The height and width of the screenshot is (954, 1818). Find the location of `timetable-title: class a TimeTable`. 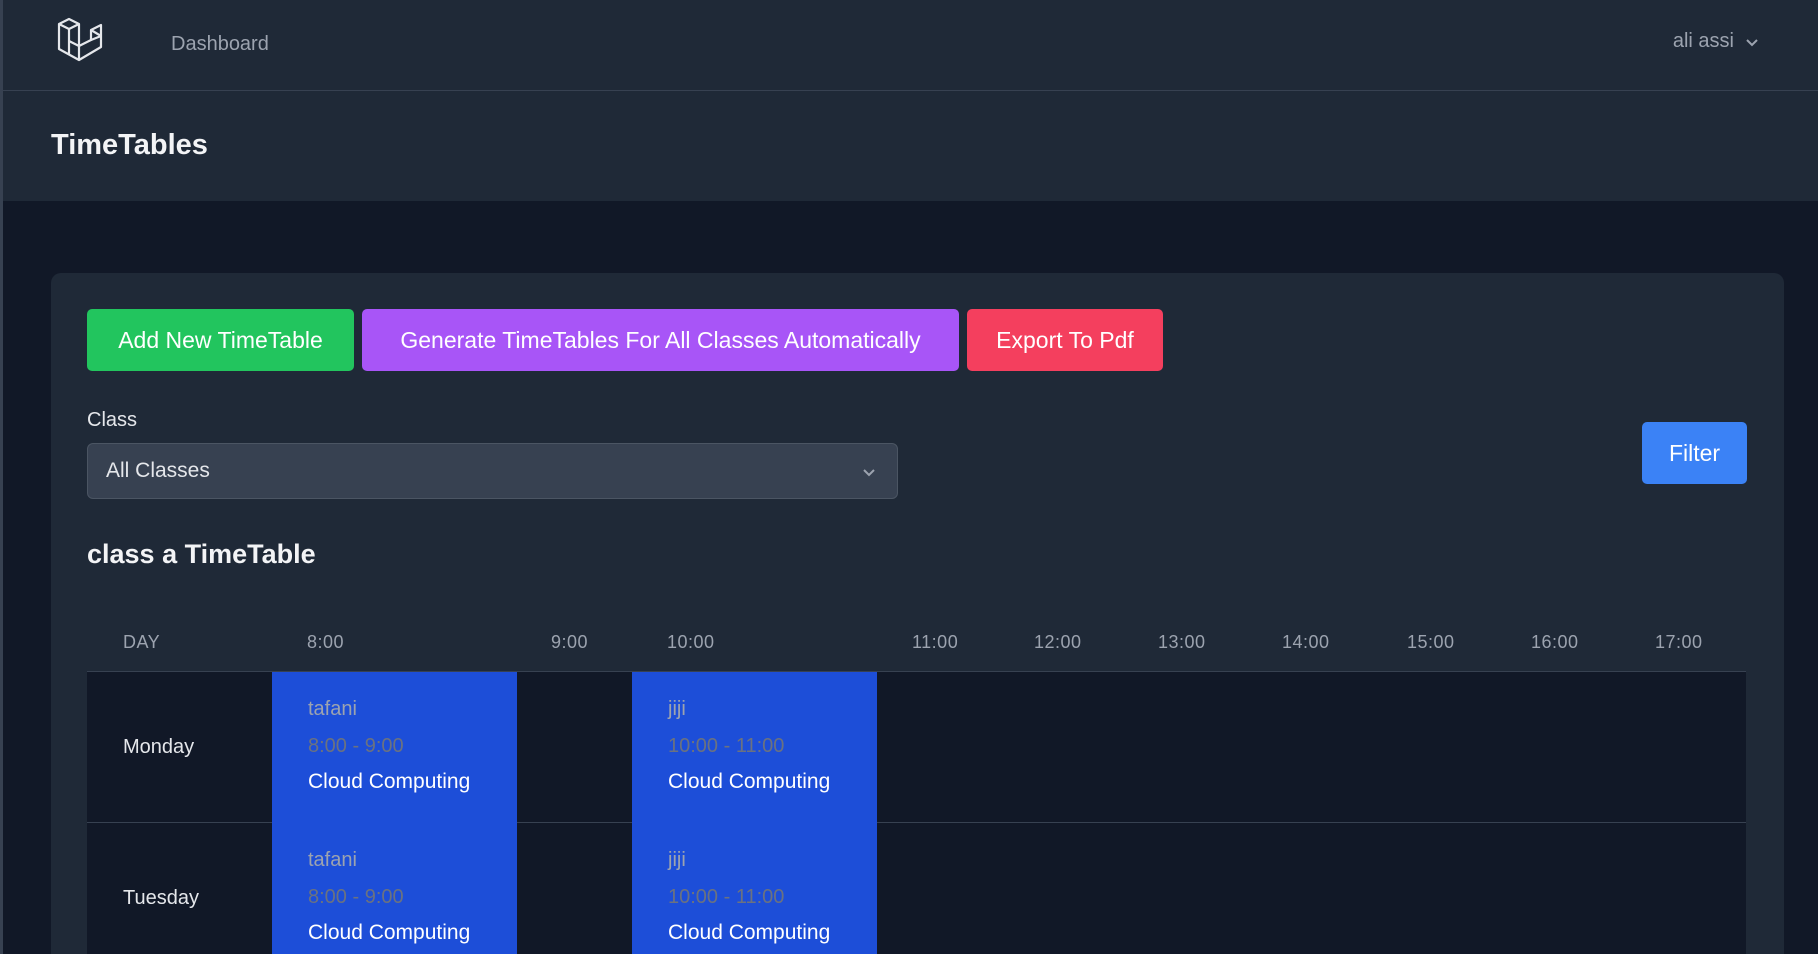

timetable-title: class a TimeTable is located at coordinates (201, 554).